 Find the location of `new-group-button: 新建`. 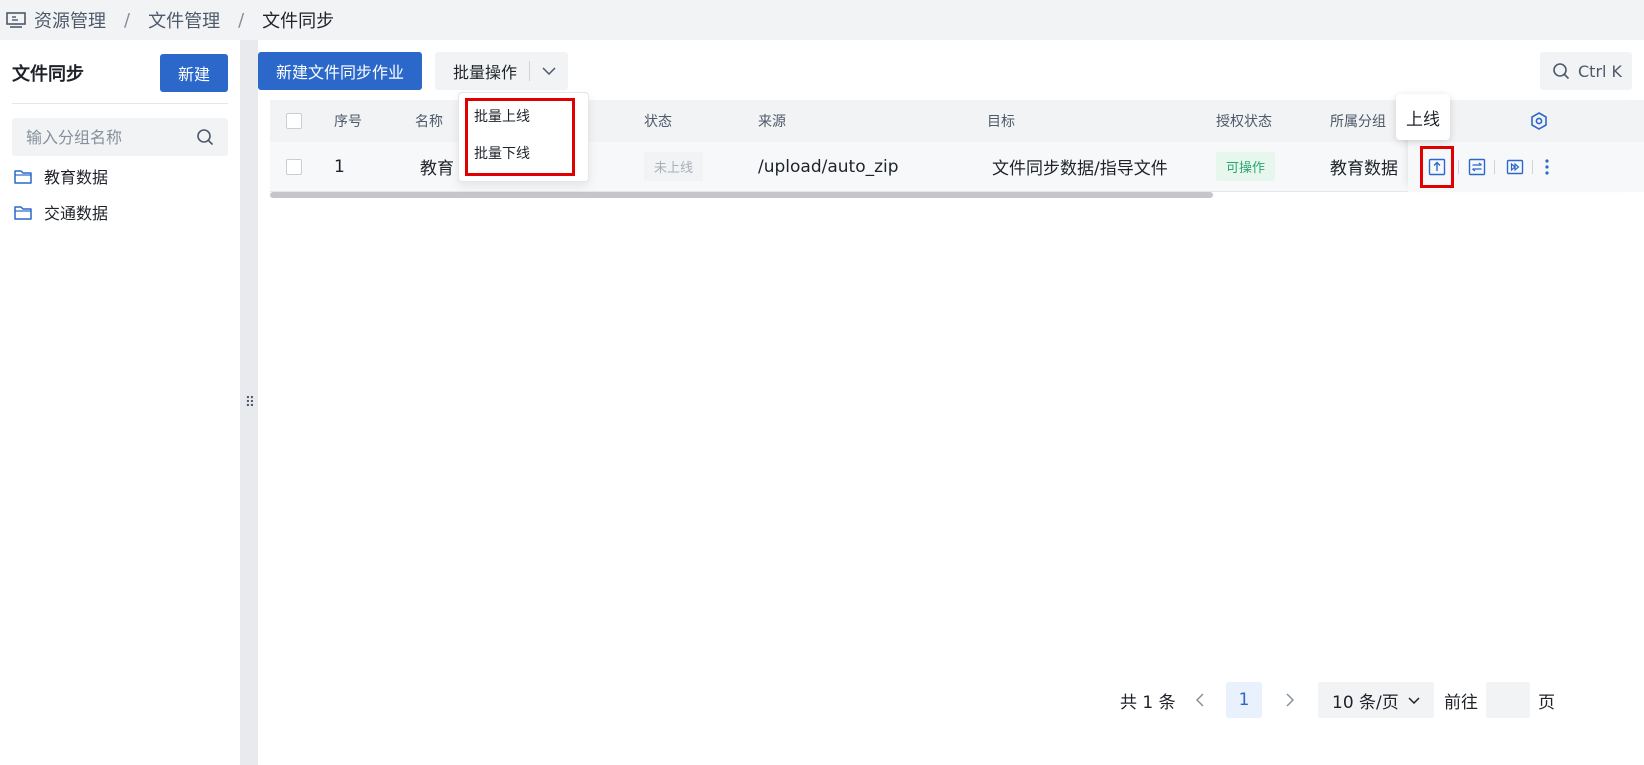

new-group-button: 新建 is located at coordinates (193, 73).